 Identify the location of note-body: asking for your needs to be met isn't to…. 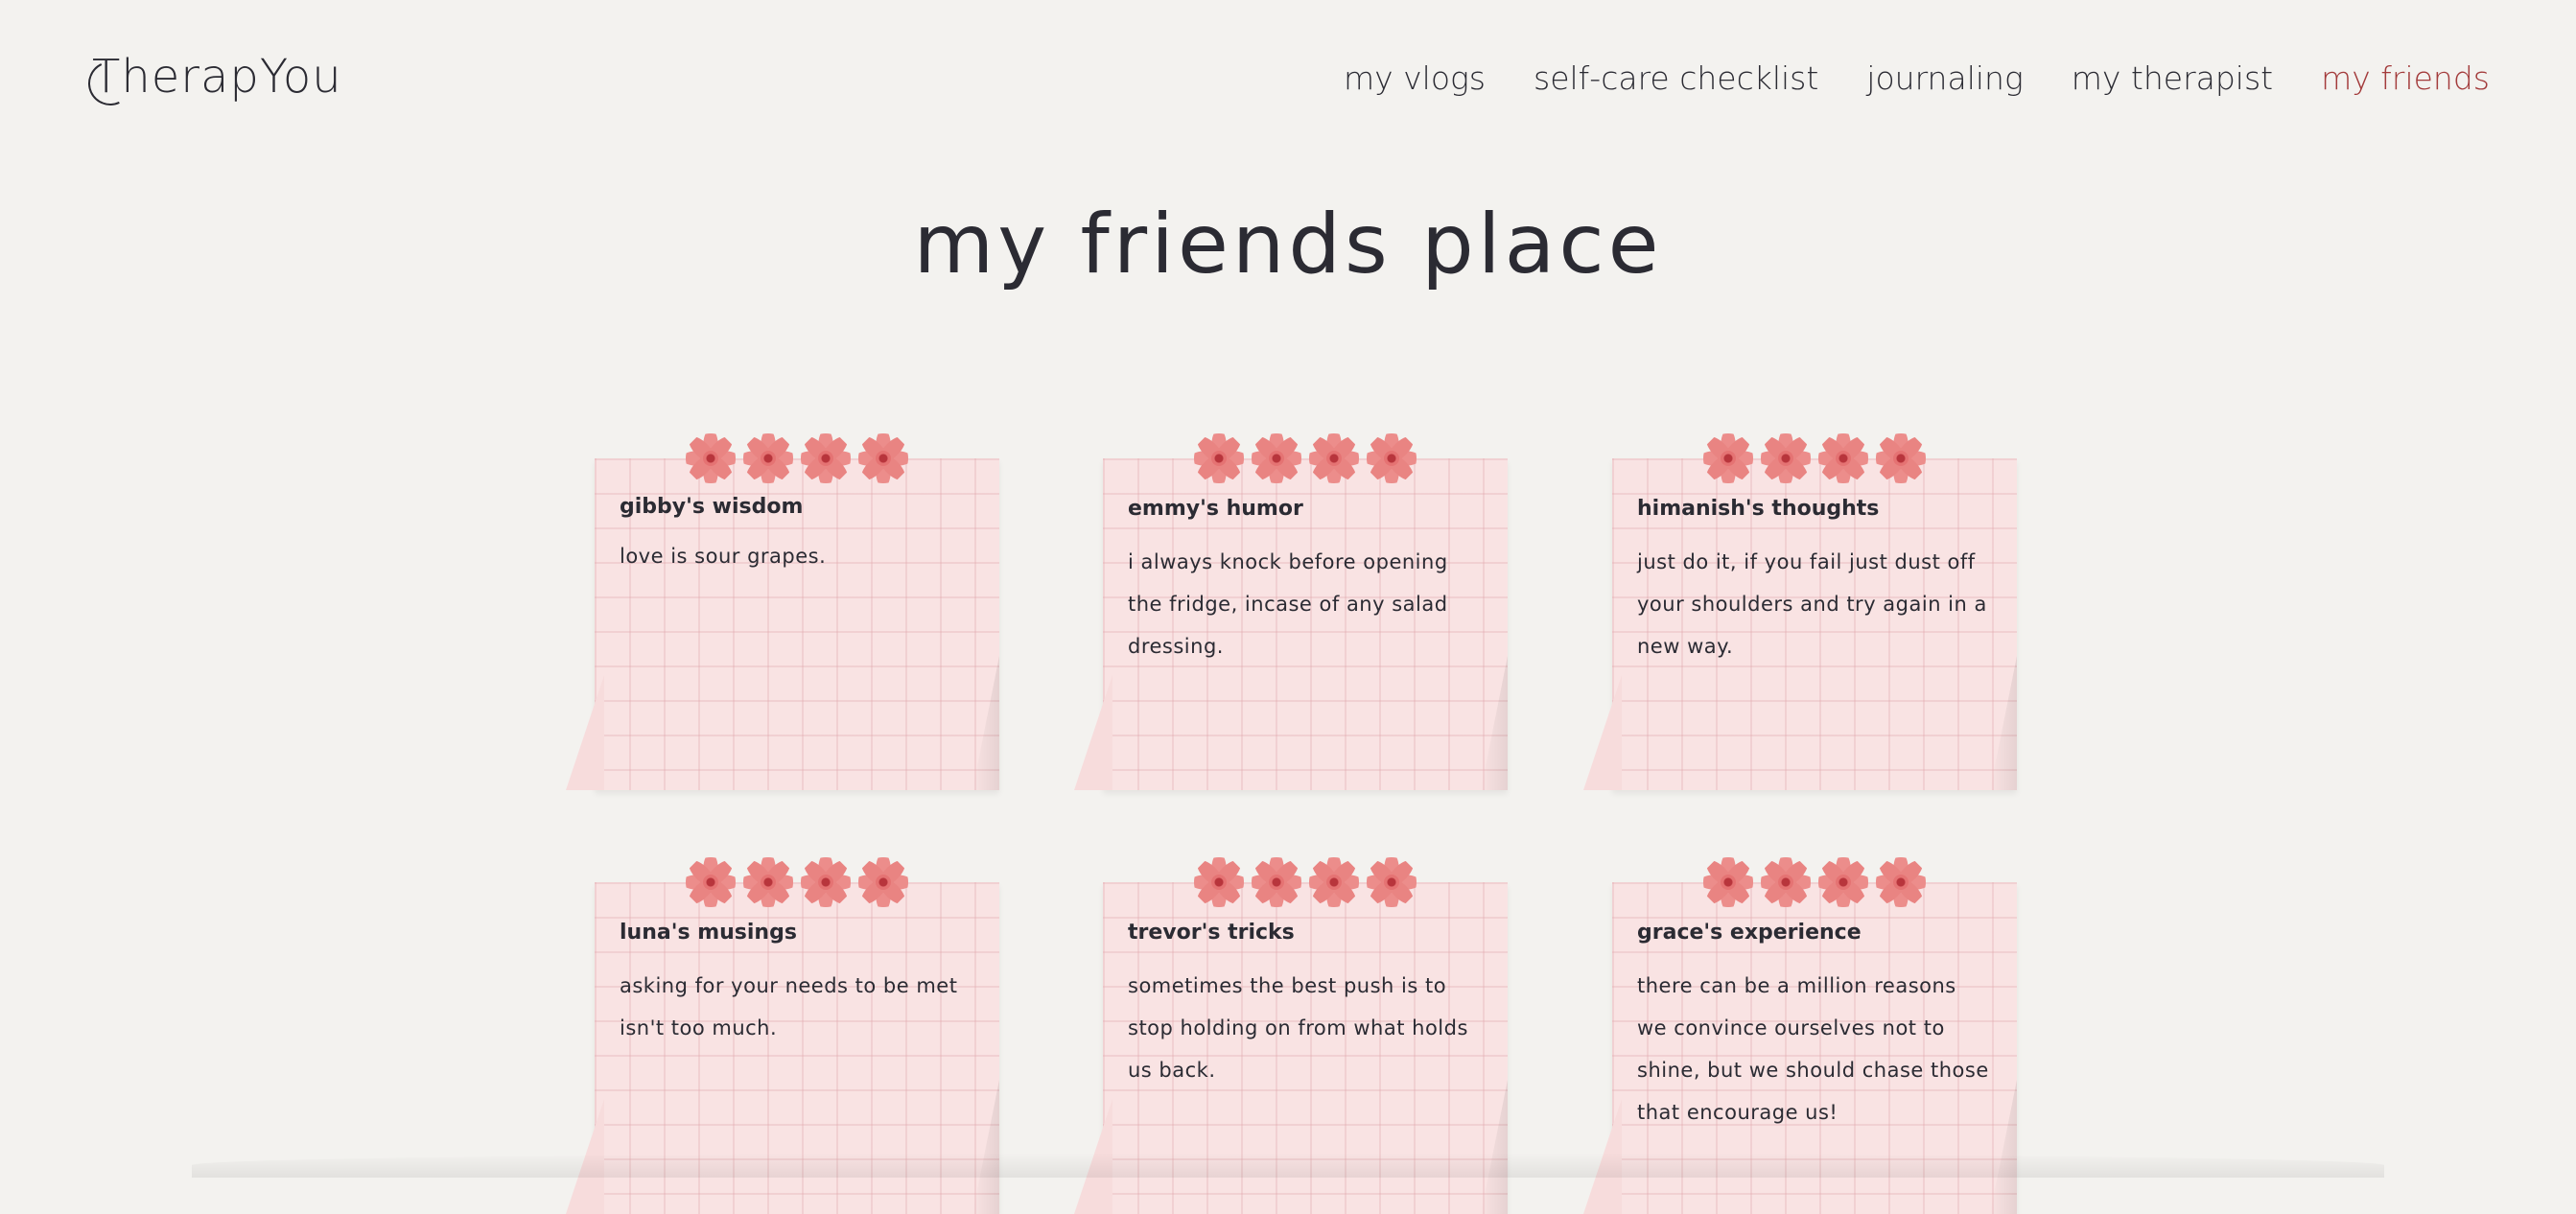
(789, 1006).